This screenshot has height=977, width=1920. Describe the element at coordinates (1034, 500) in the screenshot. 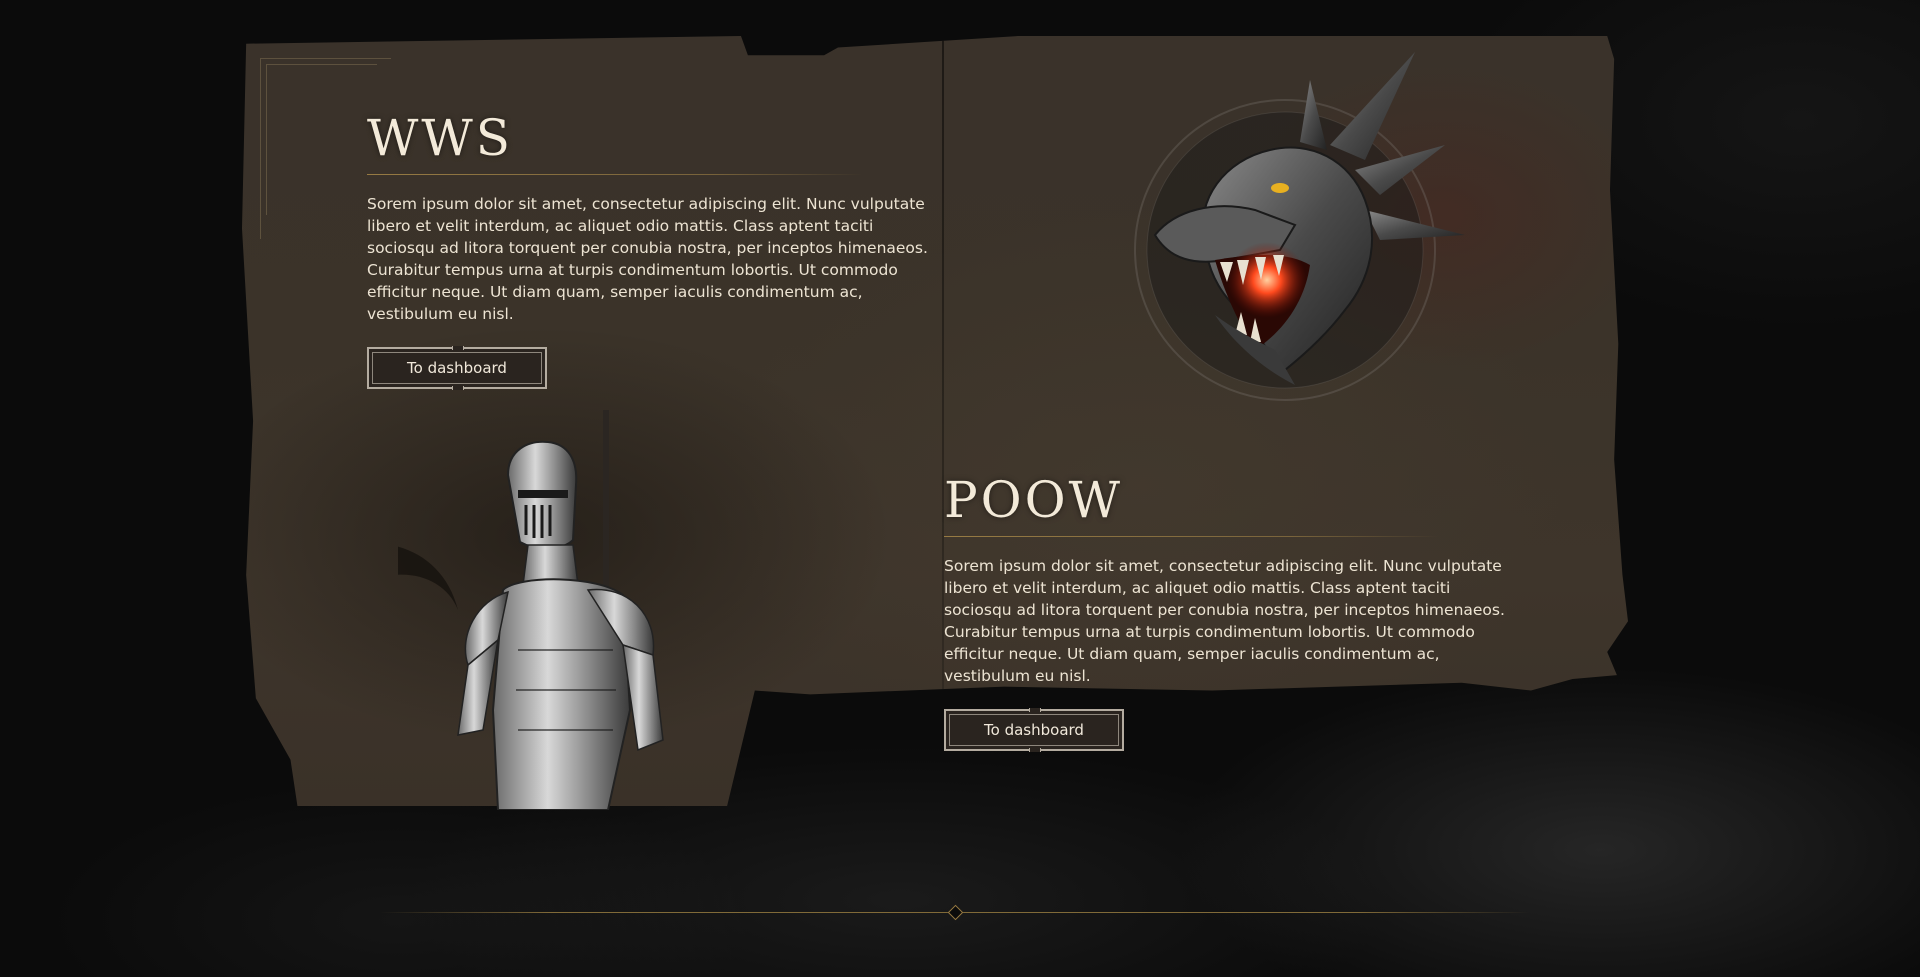

I see `section-title: POOW` at that location.